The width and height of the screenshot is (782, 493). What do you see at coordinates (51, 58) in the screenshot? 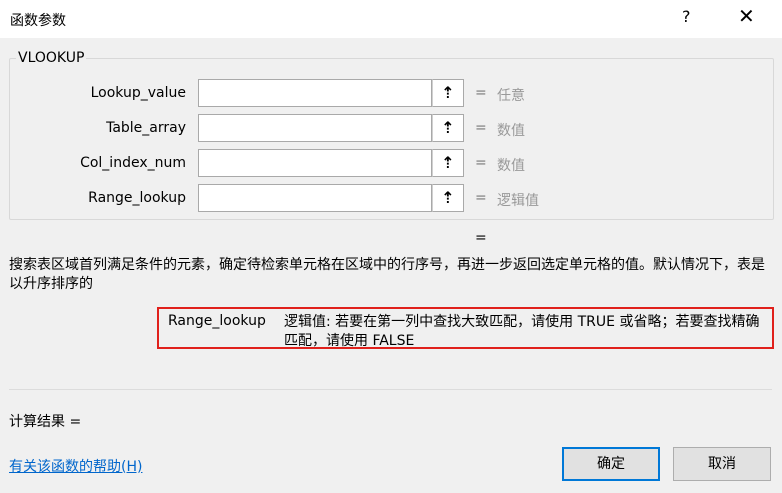
I see `function-name: VLOOKUP` at bounding box center [51, 58].